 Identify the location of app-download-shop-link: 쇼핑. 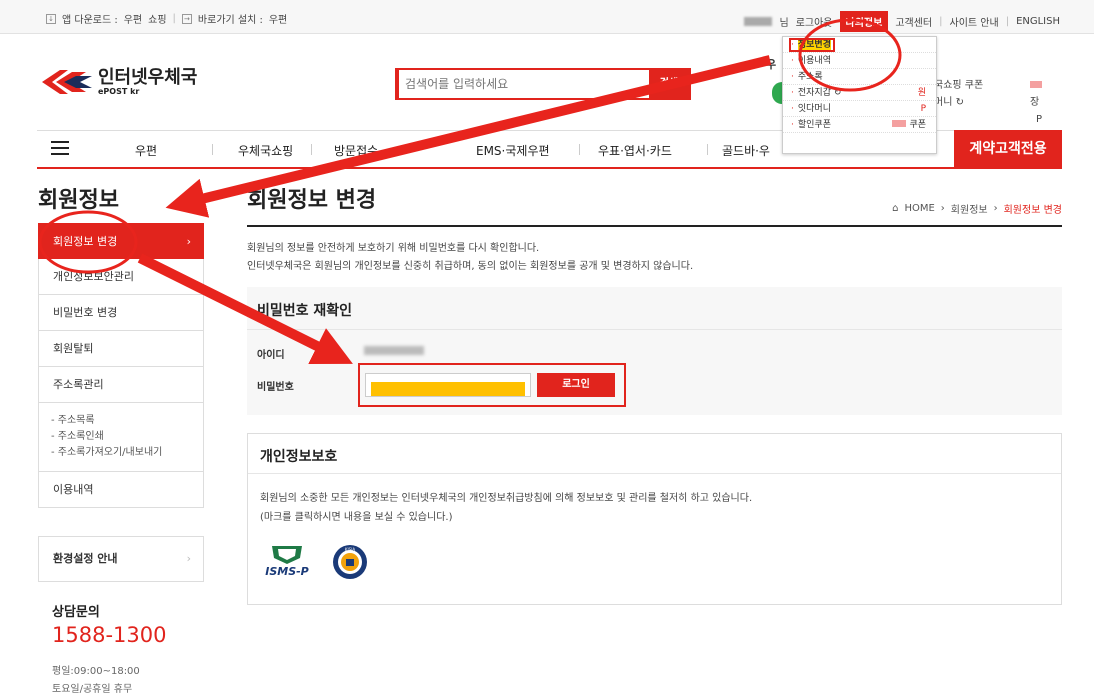
(157, 18).